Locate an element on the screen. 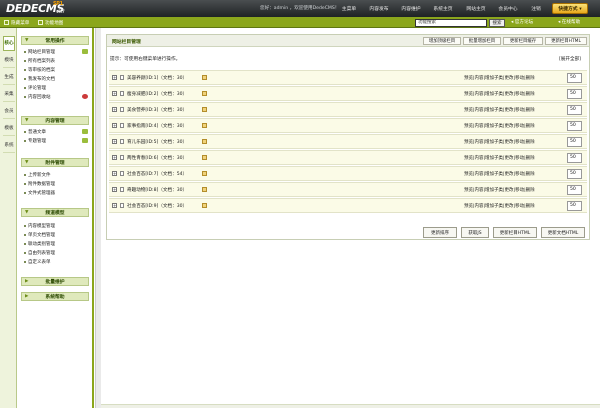 The width and height of the screenshot is (600, 408). dedecms-logo: DEDECMS SP1 v5.7 is located at coordinates (35, 8).